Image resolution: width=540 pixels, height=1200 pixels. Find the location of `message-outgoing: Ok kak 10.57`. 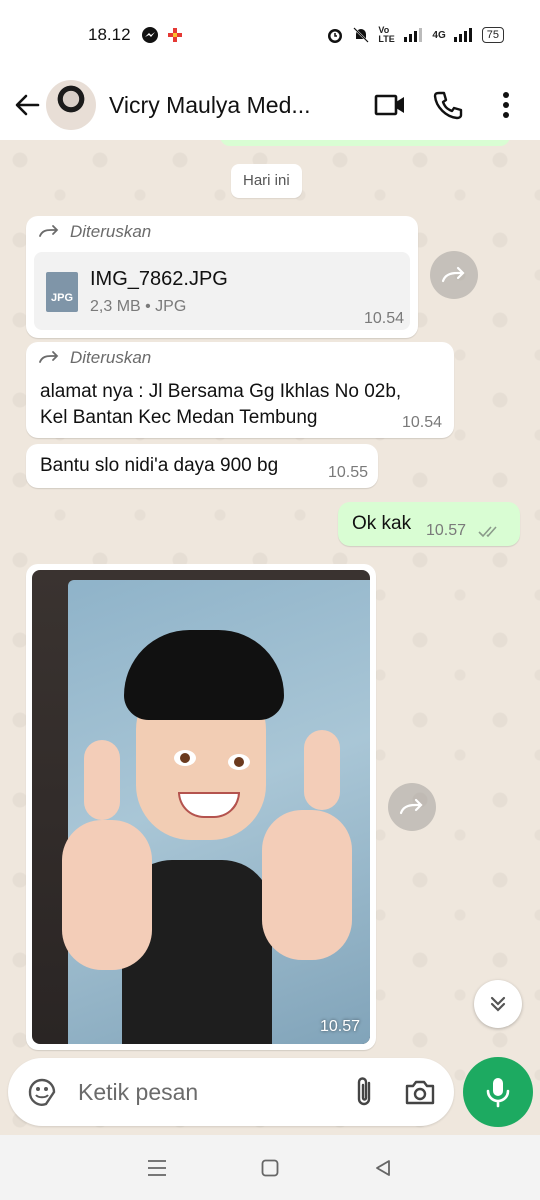

message-outgoing: Ok kak 10.57 is located at coordinates (429, 524).